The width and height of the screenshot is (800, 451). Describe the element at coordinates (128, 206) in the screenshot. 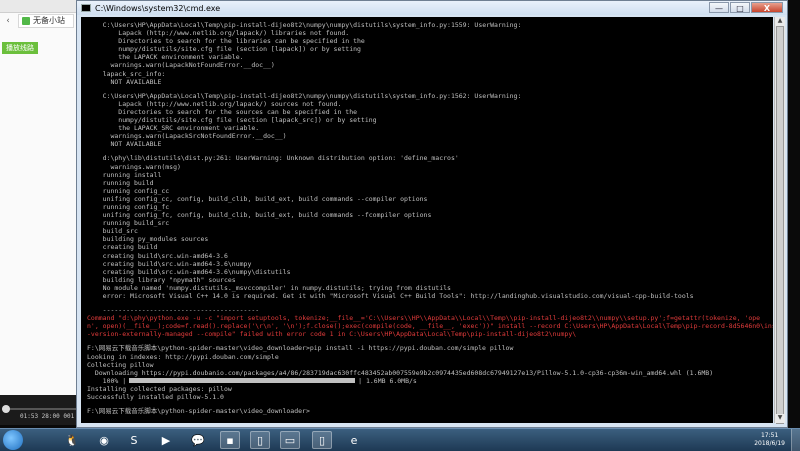

I see `console-line: running config_fc` at that location.